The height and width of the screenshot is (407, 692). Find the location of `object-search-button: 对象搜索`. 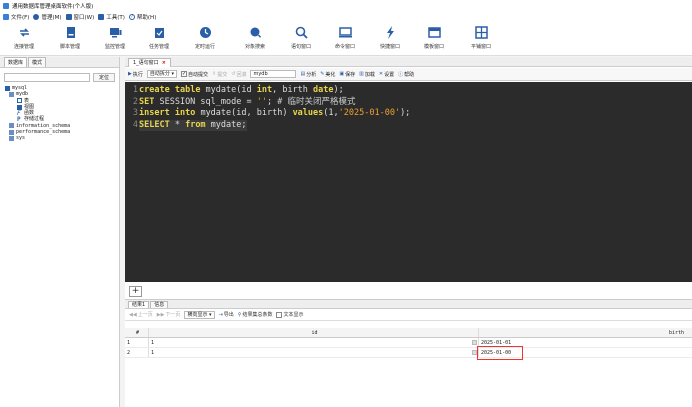

object-search-button: 对象搜索 is located at coordinates (255, 39).